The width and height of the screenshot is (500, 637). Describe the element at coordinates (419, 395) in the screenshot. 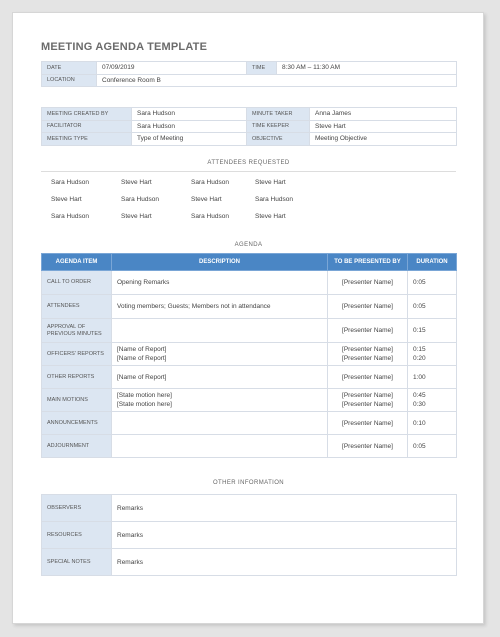

I see `agenda-duration-line: 0:45` at that location.